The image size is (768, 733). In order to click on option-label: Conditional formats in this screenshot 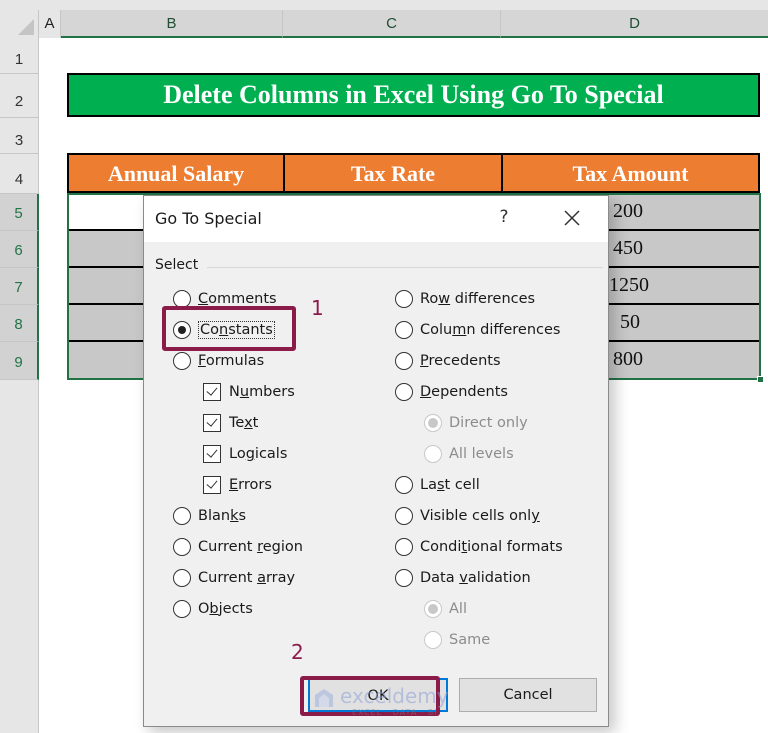, I will do `click(491, 547)`.